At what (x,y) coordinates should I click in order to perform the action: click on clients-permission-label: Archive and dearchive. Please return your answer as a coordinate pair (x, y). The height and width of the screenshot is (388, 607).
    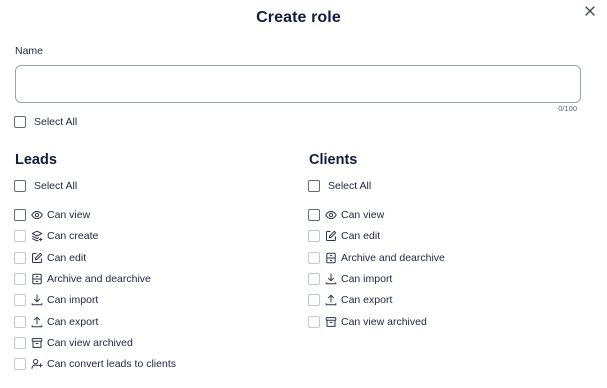
    Looking at the image, I should click on (393, 257).